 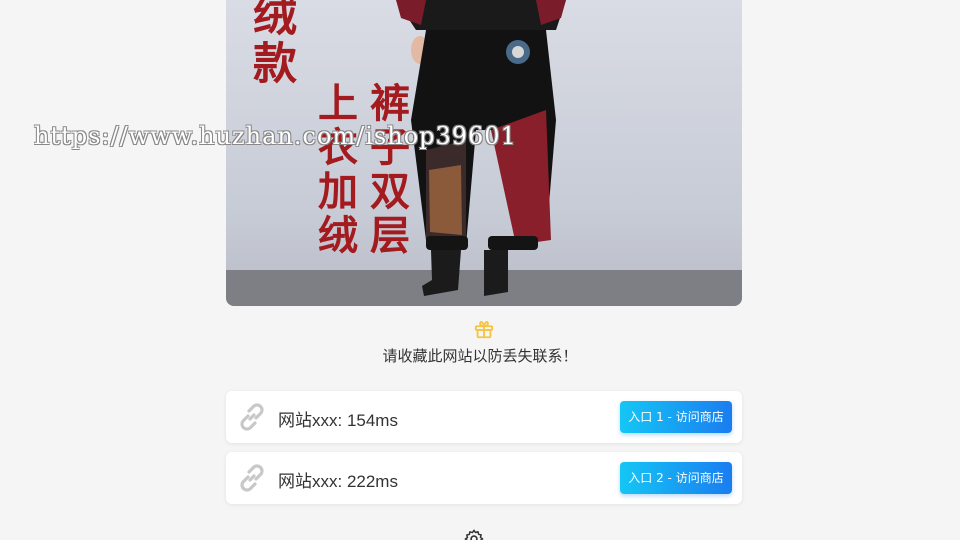 What do you see at coordinates (480, 356) in the screenshot?
I see `bookmark-notice: 请收藏此网站以防丢失联系！` at bounding box center [480, 356].